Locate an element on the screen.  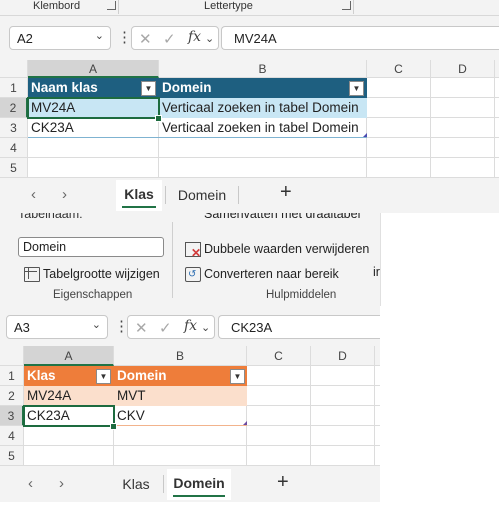
resize-table-icon is located at coordinates (32, 274).